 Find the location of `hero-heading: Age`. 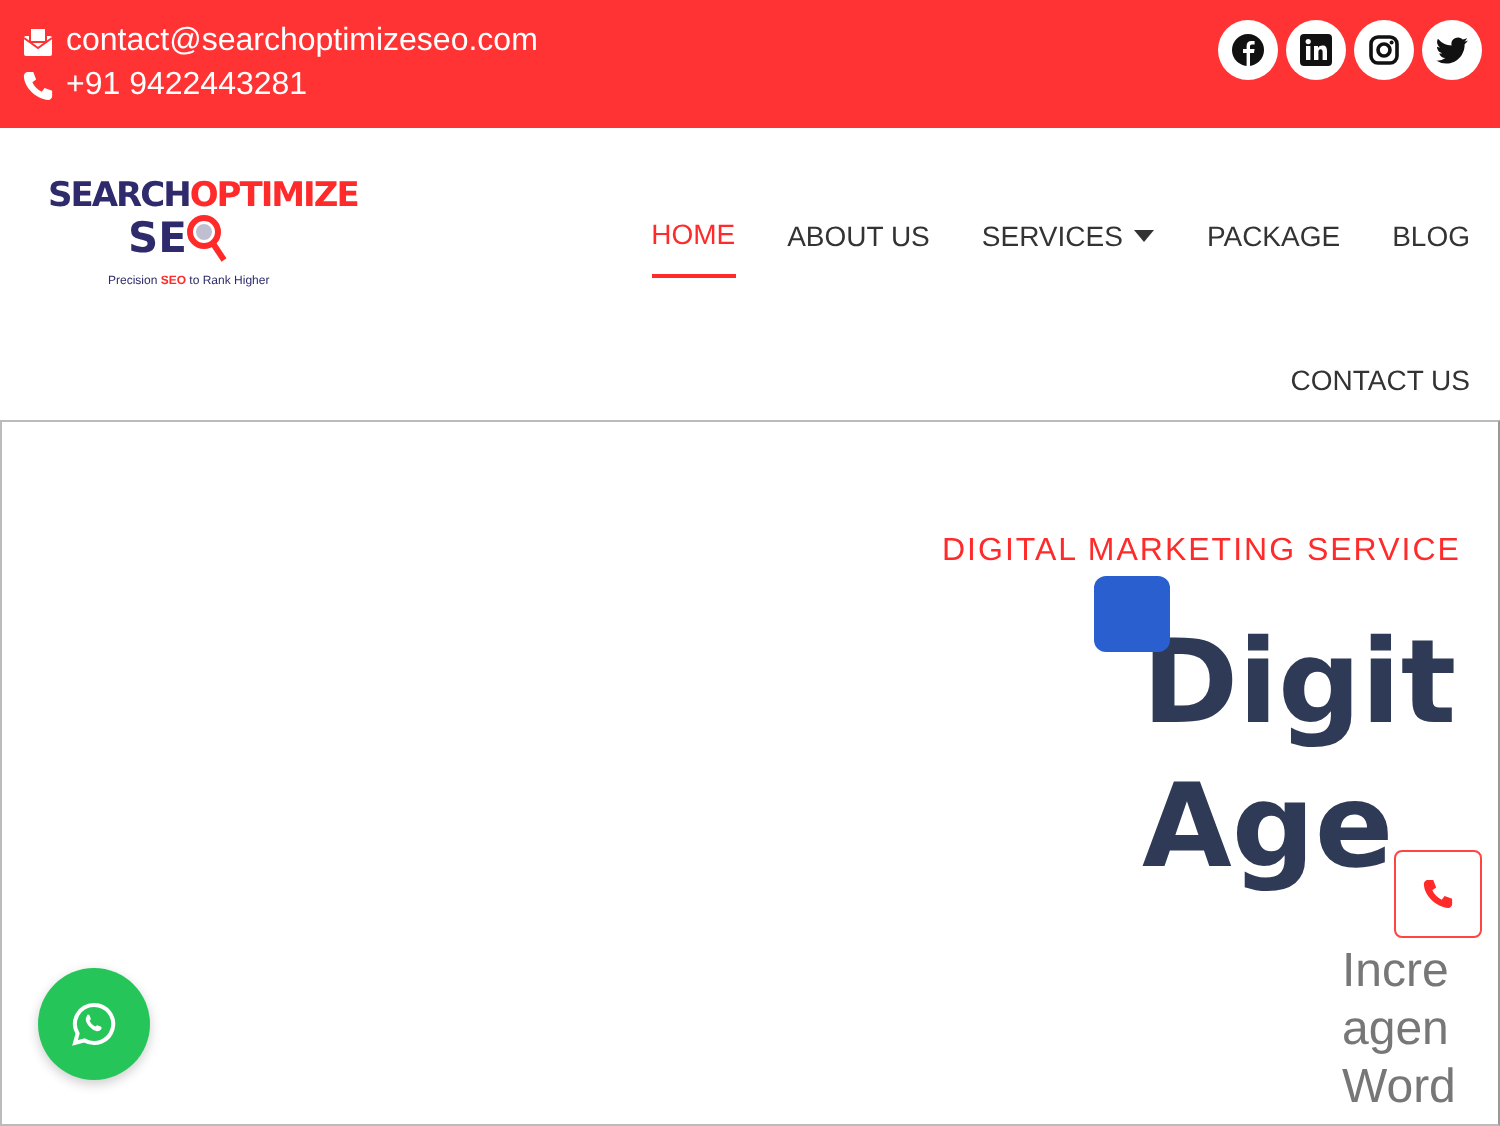

hero-heading: Age is located at coordinates (1268, 827).